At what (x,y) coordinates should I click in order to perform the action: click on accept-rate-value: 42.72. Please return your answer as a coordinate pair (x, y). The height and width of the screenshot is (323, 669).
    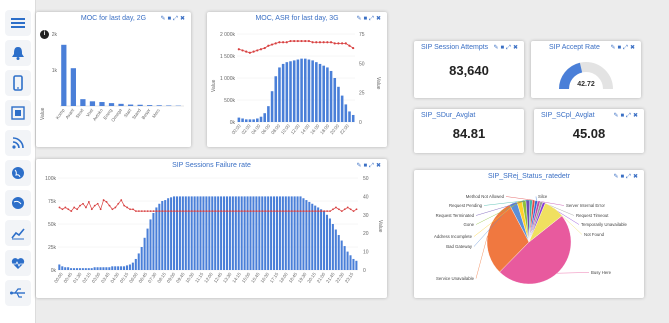
    Looking at the image, I should click on (586, 84).